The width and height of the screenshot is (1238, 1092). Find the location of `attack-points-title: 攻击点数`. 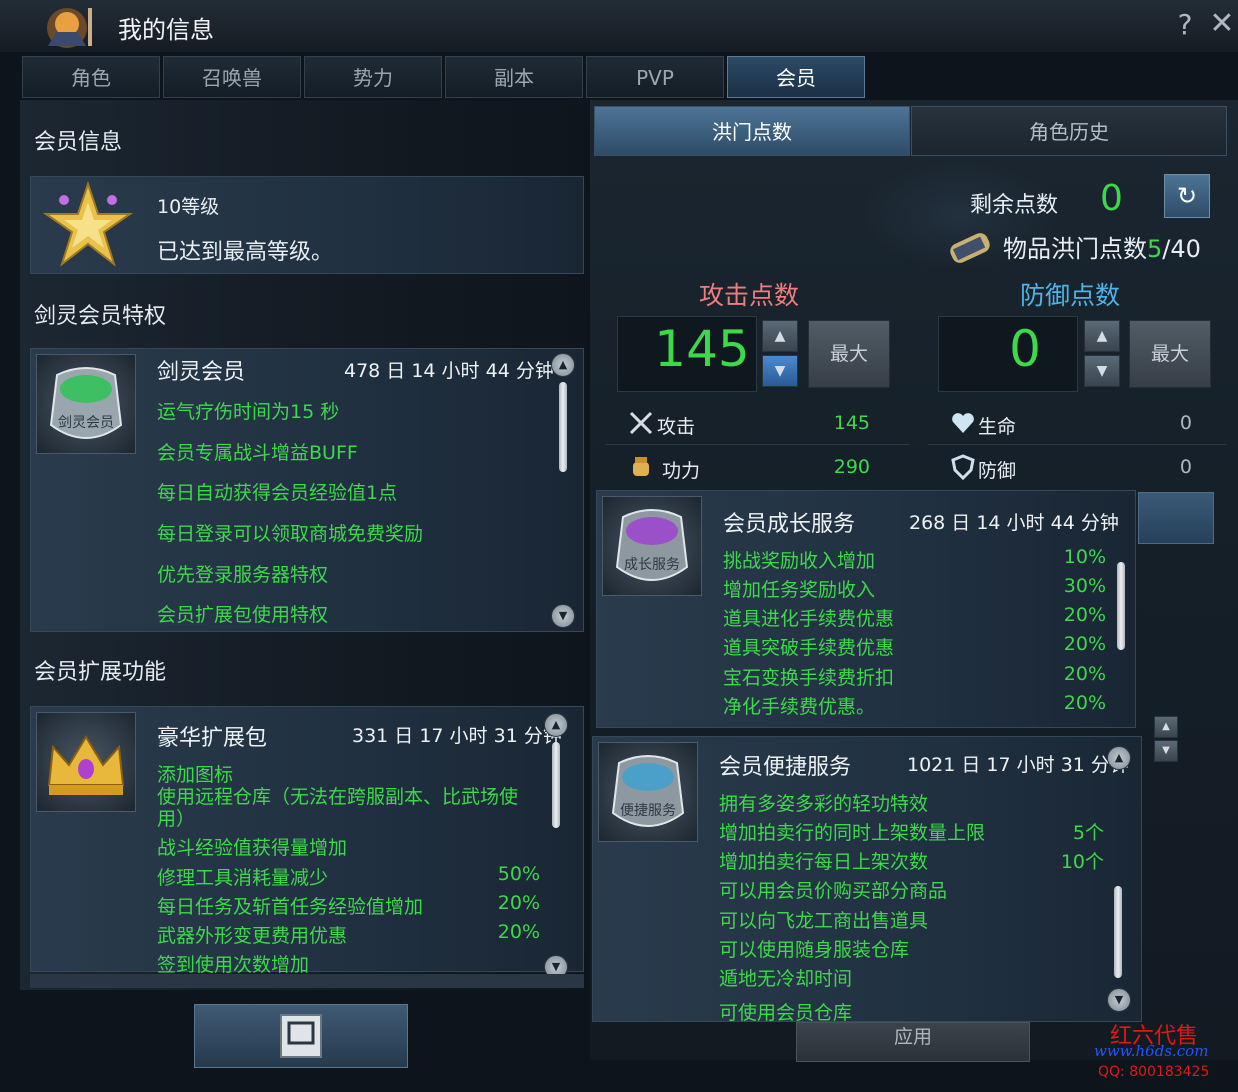

attack-points-title: 攻击点数 is located at coordinates (749, 295).